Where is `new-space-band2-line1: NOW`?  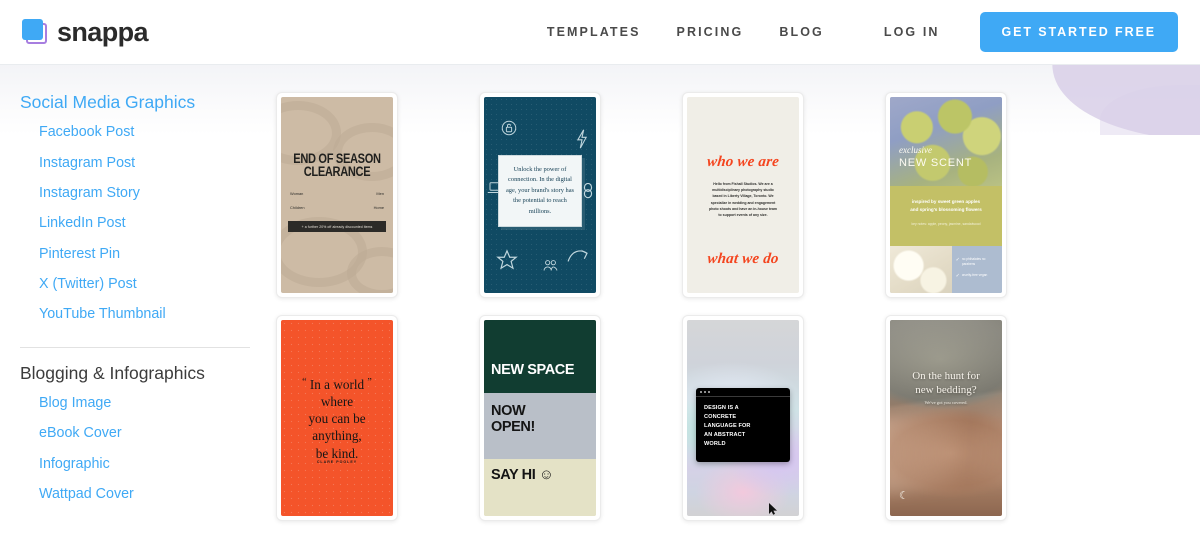
new-space-band2-line1: NOW is located at coordinates (508, 411).